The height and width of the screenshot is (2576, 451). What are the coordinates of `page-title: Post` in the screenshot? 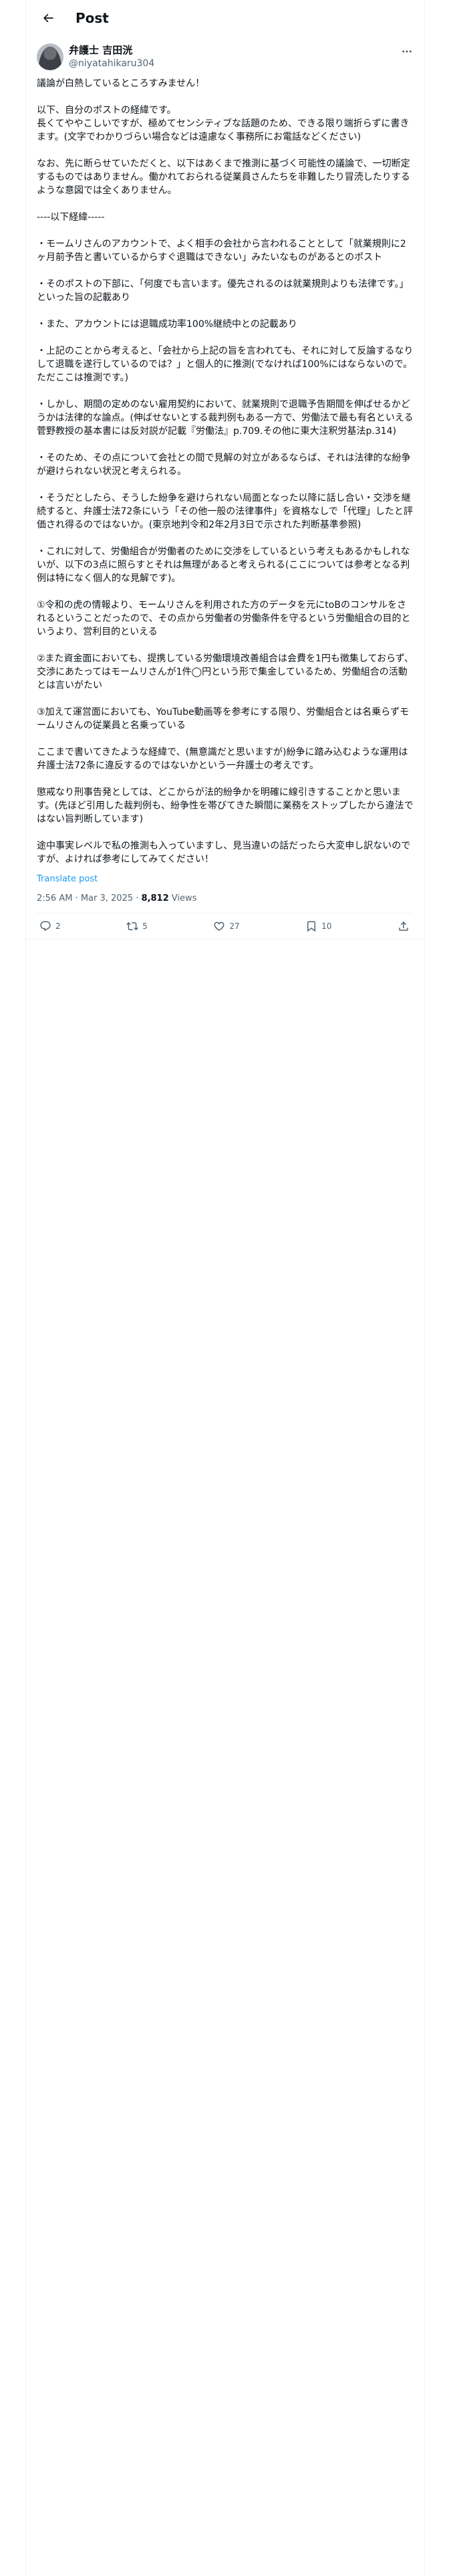 It's located at (92, 17).